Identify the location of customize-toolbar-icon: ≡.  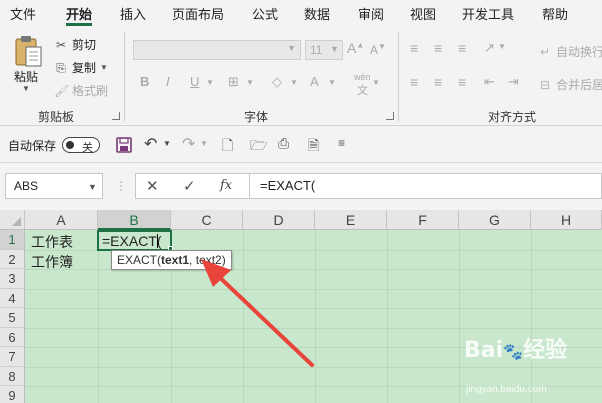
(341, 143).